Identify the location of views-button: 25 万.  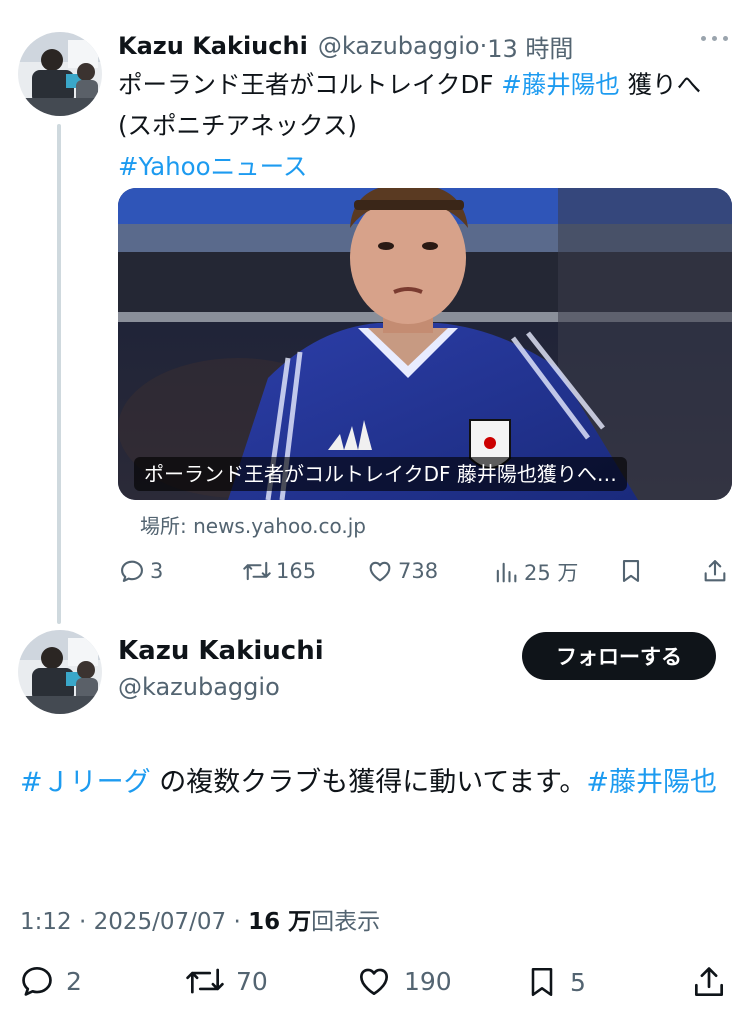
(535, 572).